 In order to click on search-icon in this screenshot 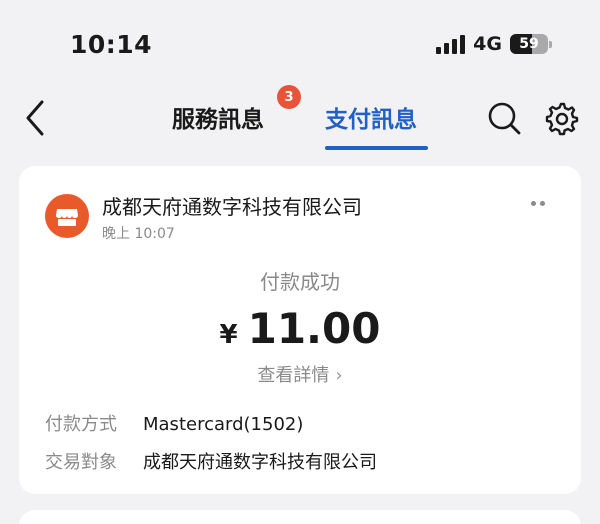, I will do `click(504, 118)`.